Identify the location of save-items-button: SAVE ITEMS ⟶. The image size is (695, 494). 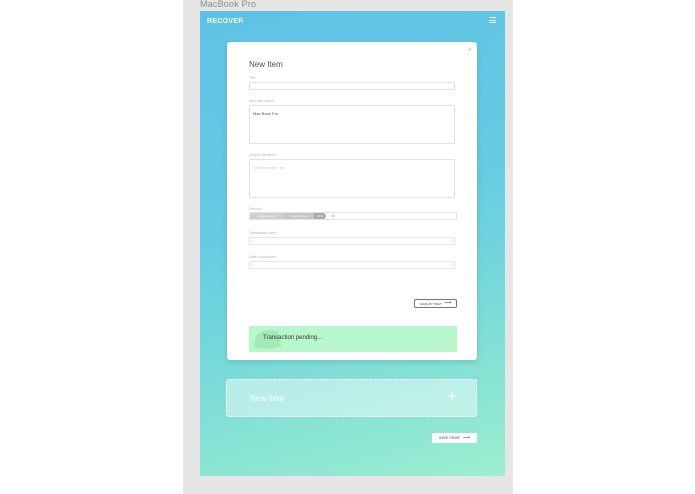
(454, 438).